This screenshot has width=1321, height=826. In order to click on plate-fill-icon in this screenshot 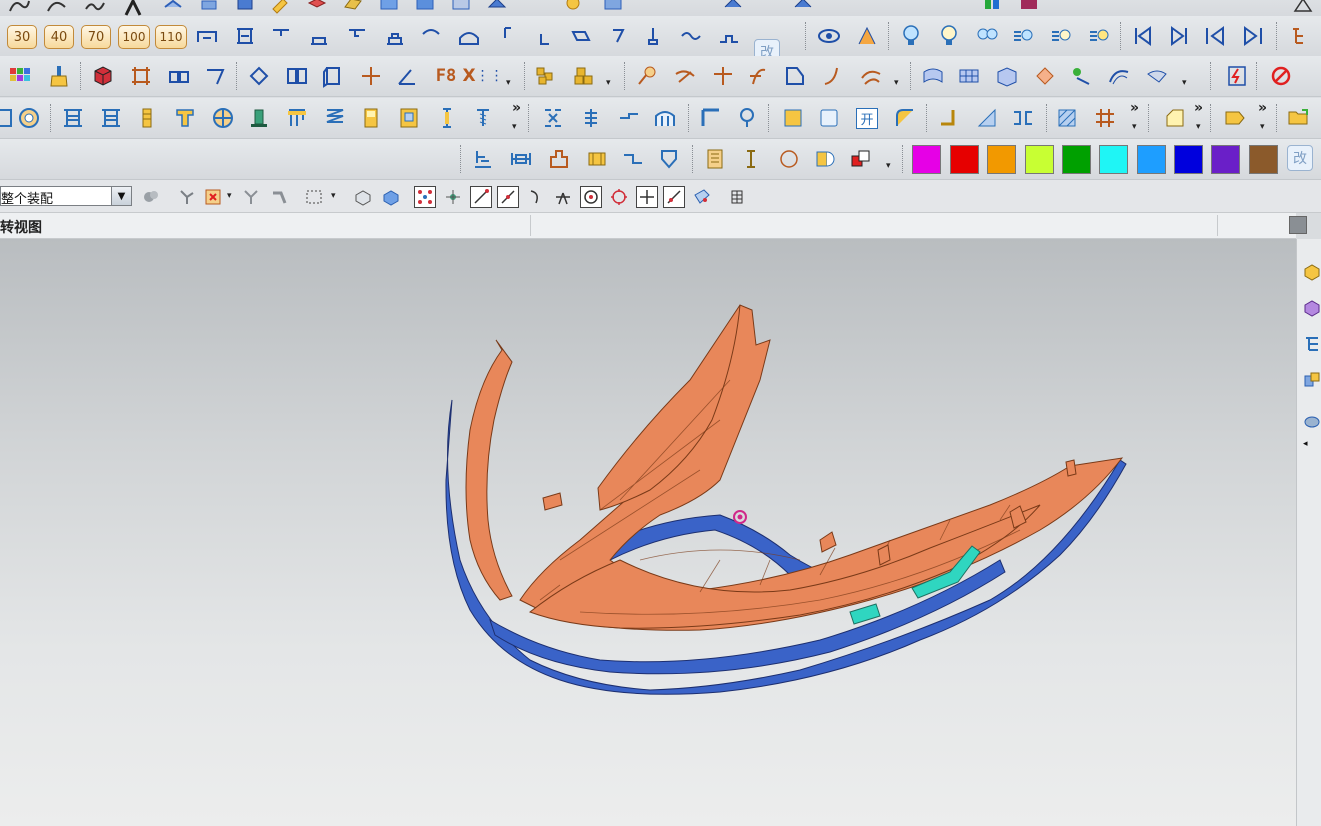, I will do `click(793, 118)`.